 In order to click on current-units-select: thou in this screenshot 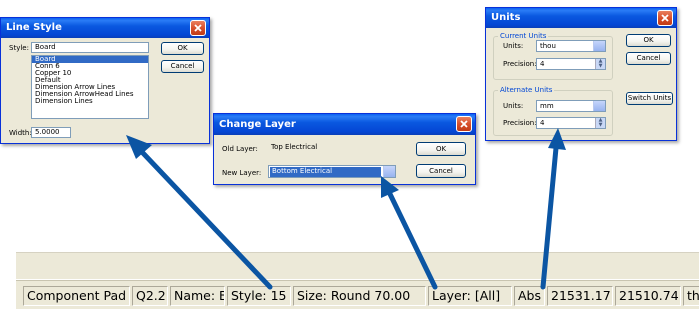, I will do `click(571, 46)`.